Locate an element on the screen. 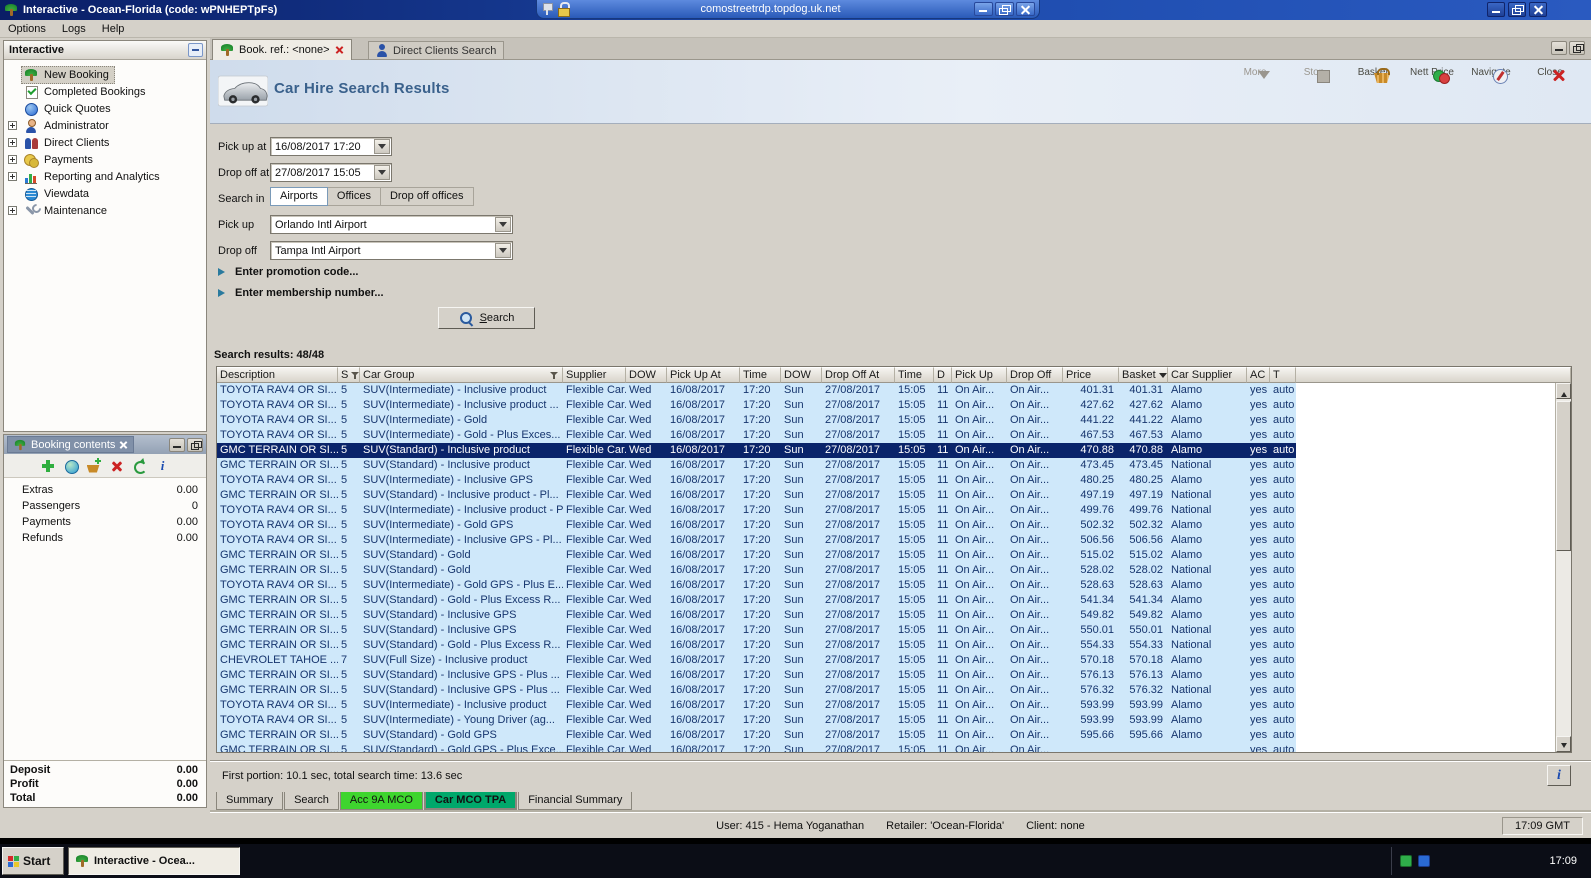 The height and width of the screenshot is (878, 1591). search-in-option: Offices is located at coordinates (354, 196).